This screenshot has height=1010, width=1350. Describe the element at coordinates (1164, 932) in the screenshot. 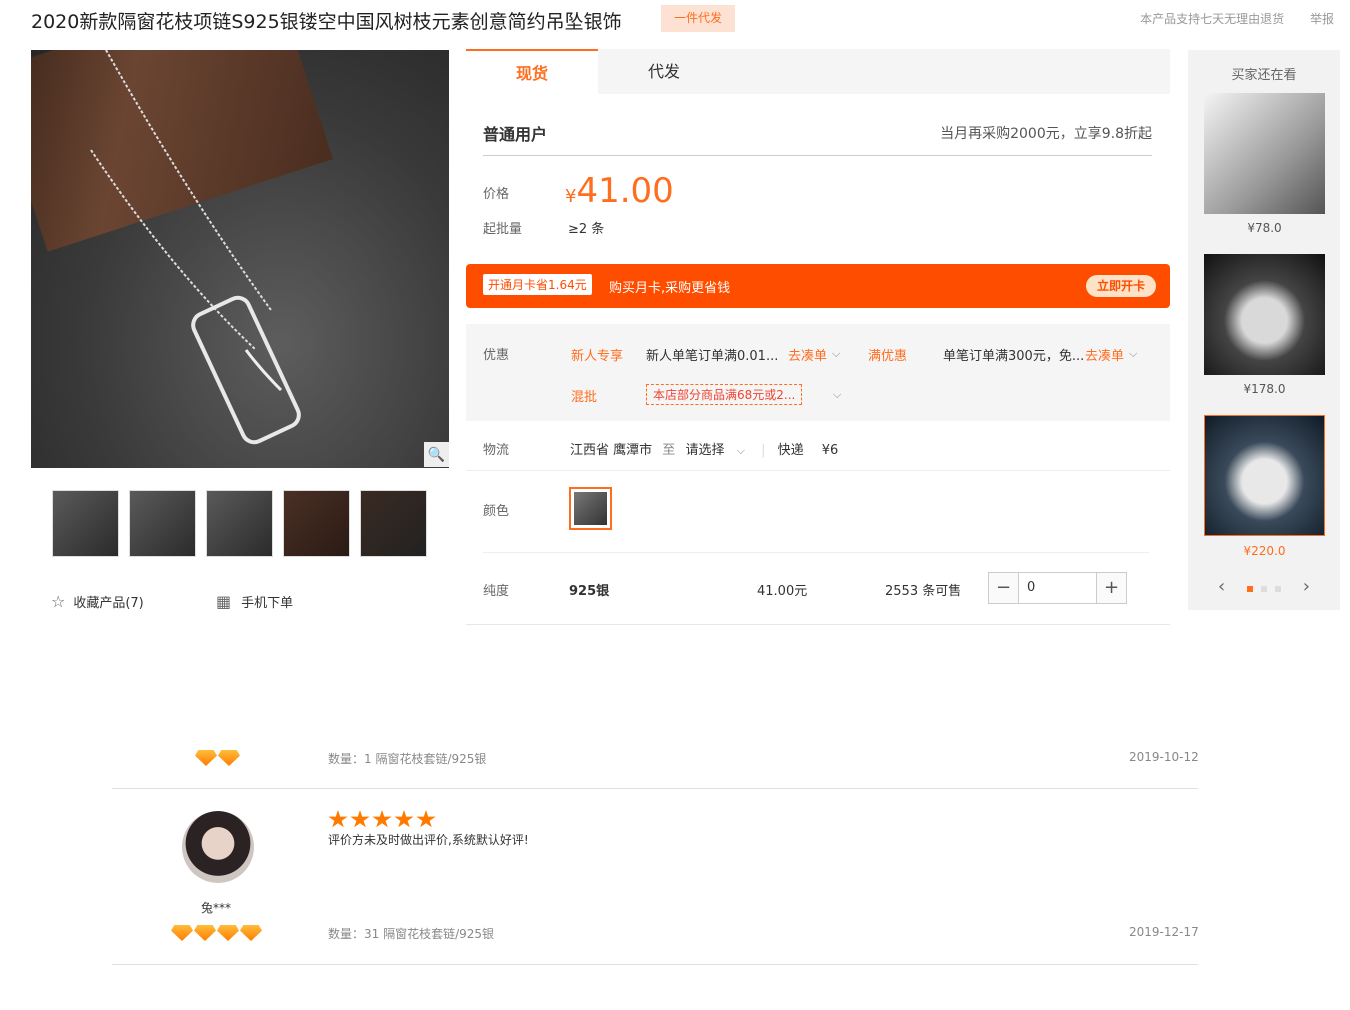

I see `review-date: 2019-12-17` at that location.